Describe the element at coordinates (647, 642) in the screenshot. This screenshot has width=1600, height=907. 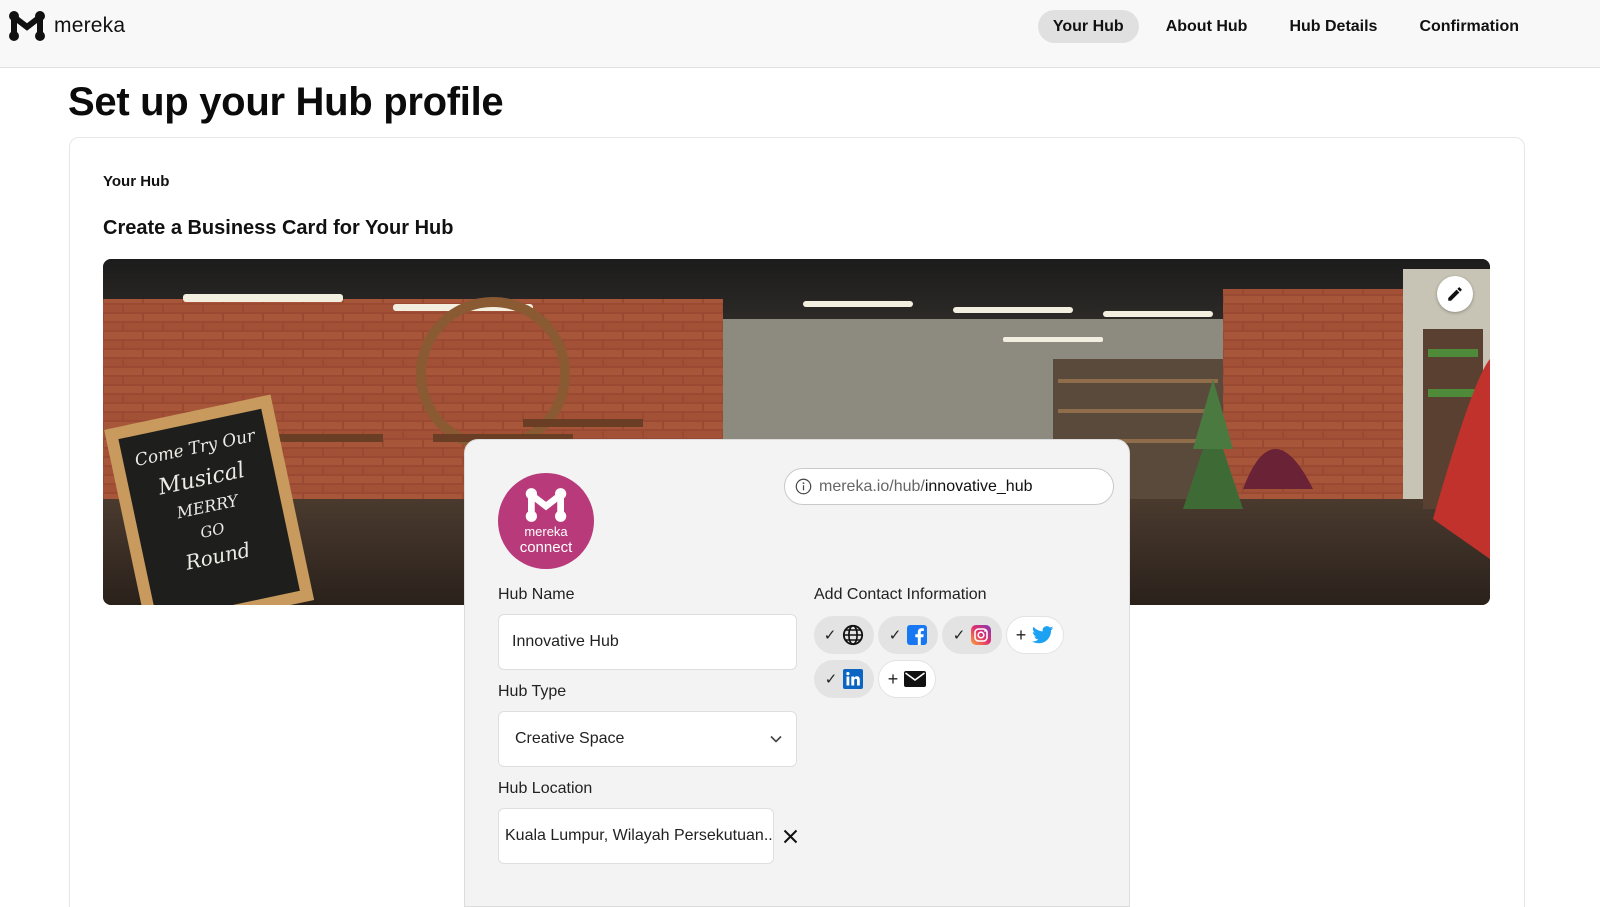
I see `hub-name-input: Innovative Hub` at that location.